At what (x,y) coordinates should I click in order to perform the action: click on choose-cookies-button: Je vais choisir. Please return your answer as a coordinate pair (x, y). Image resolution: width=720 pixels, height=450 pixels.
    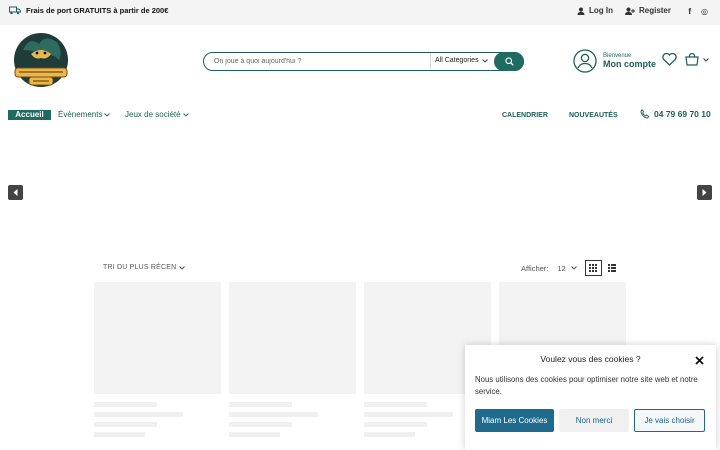
    Looking at the image, I should click on (669, 420).